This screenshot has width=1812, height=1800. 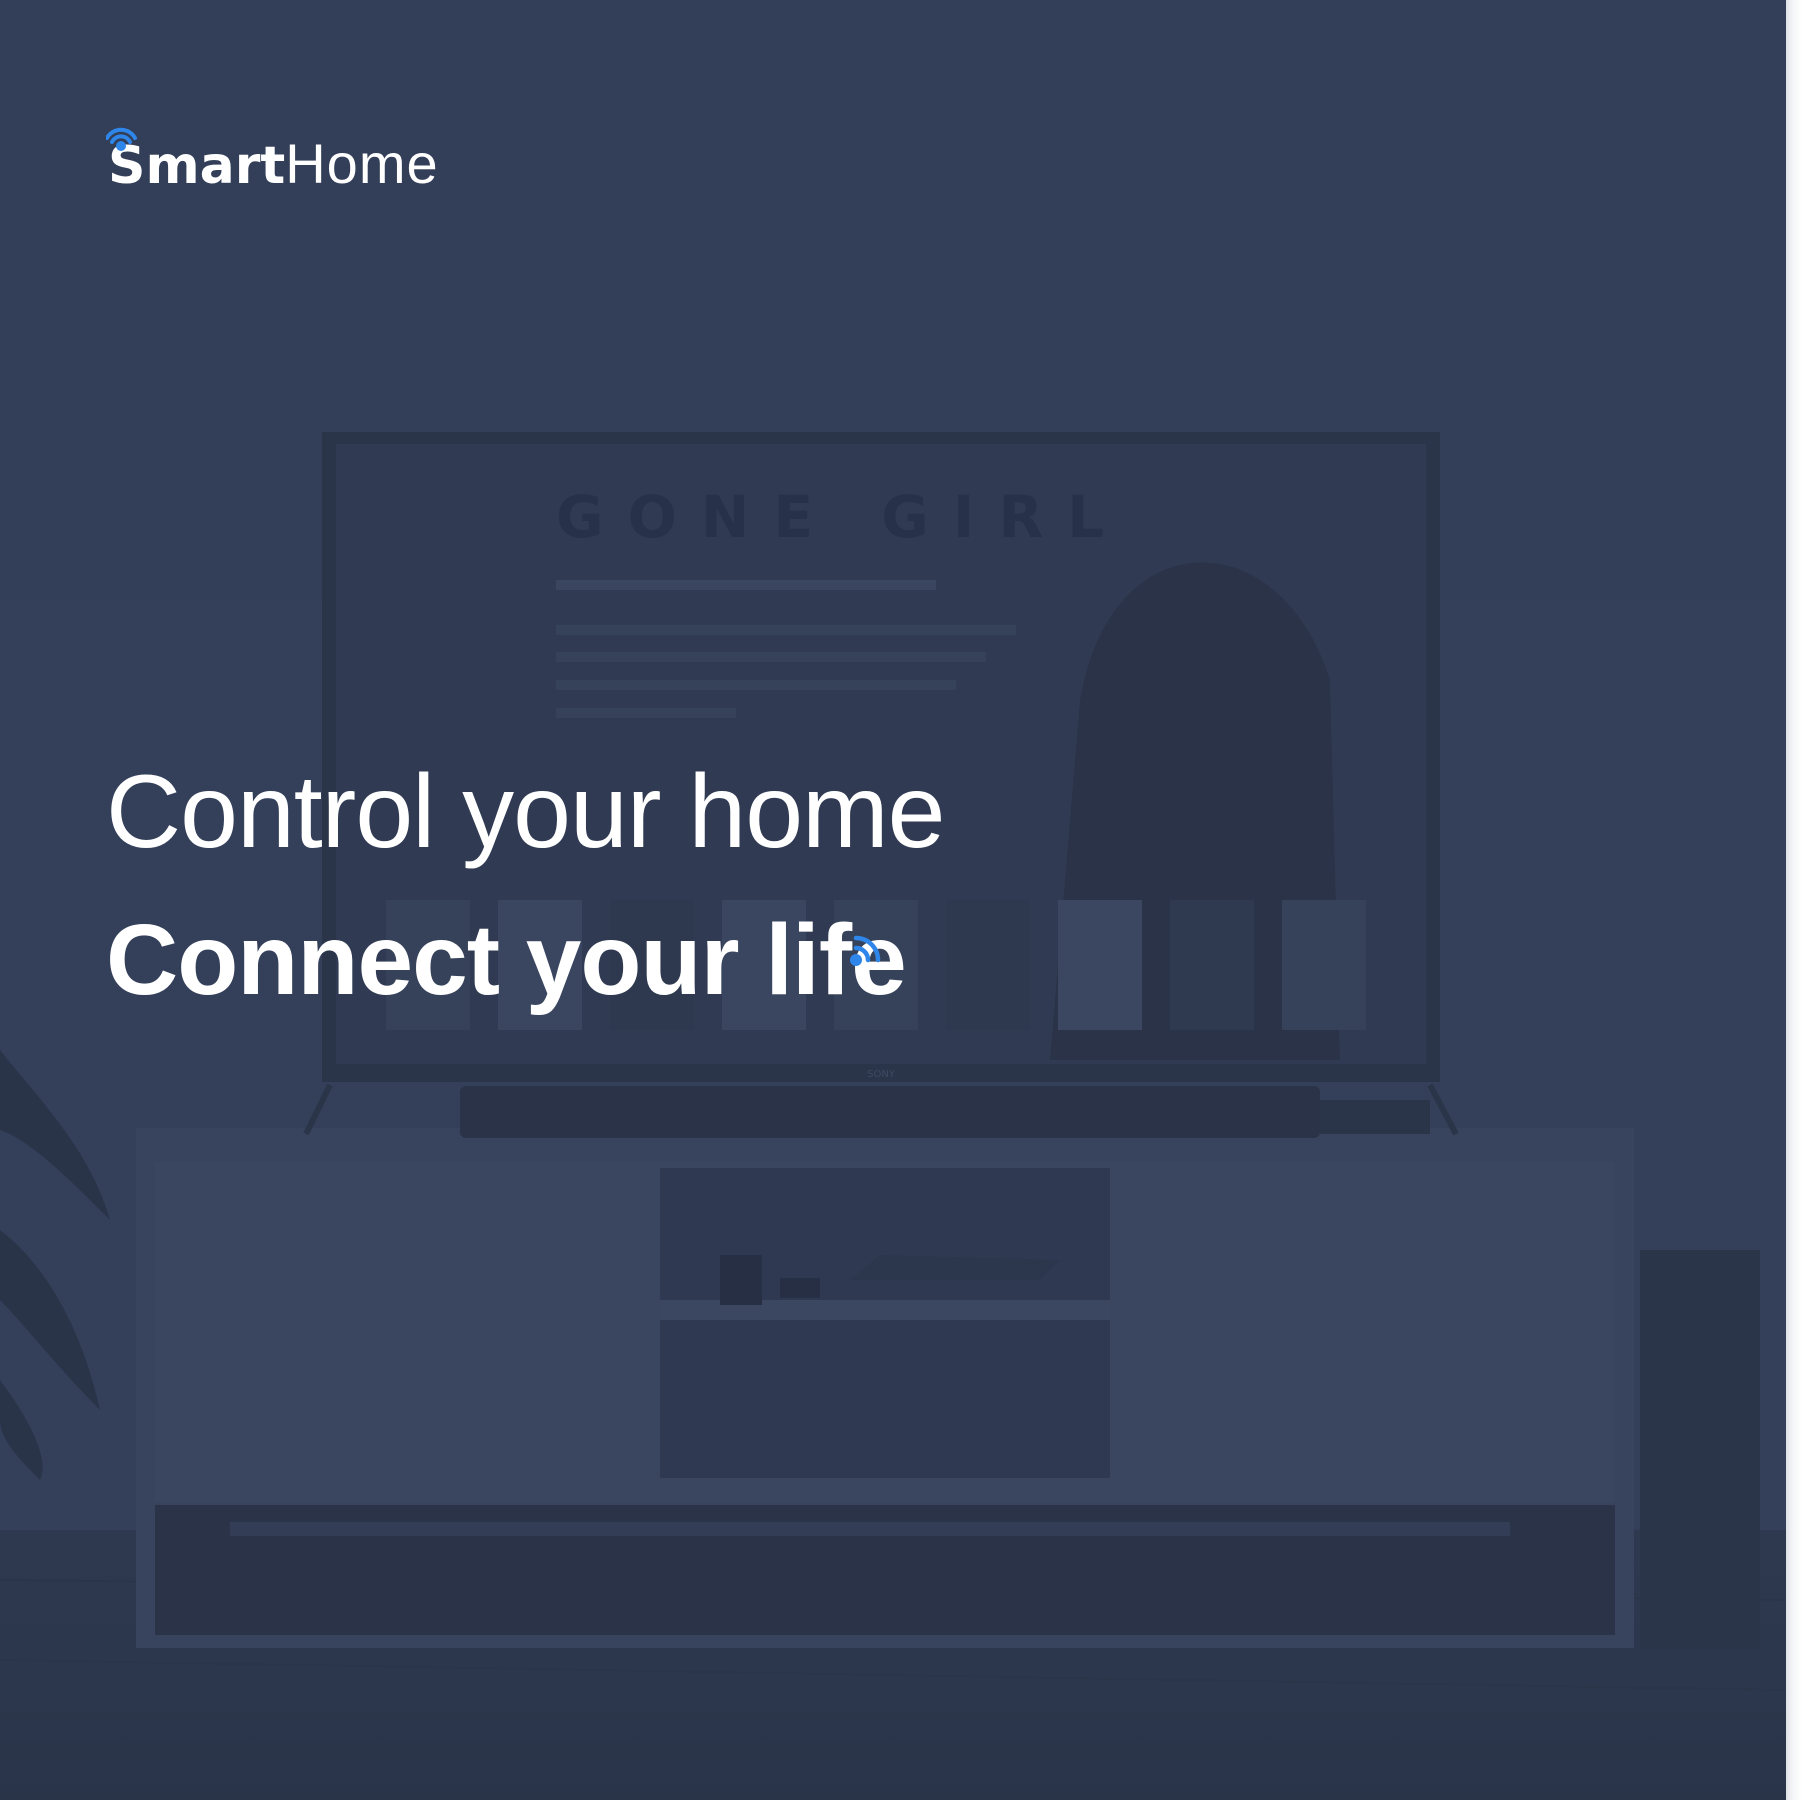 I want to click on logo-text-light: Home, so click(x=362, y=163).